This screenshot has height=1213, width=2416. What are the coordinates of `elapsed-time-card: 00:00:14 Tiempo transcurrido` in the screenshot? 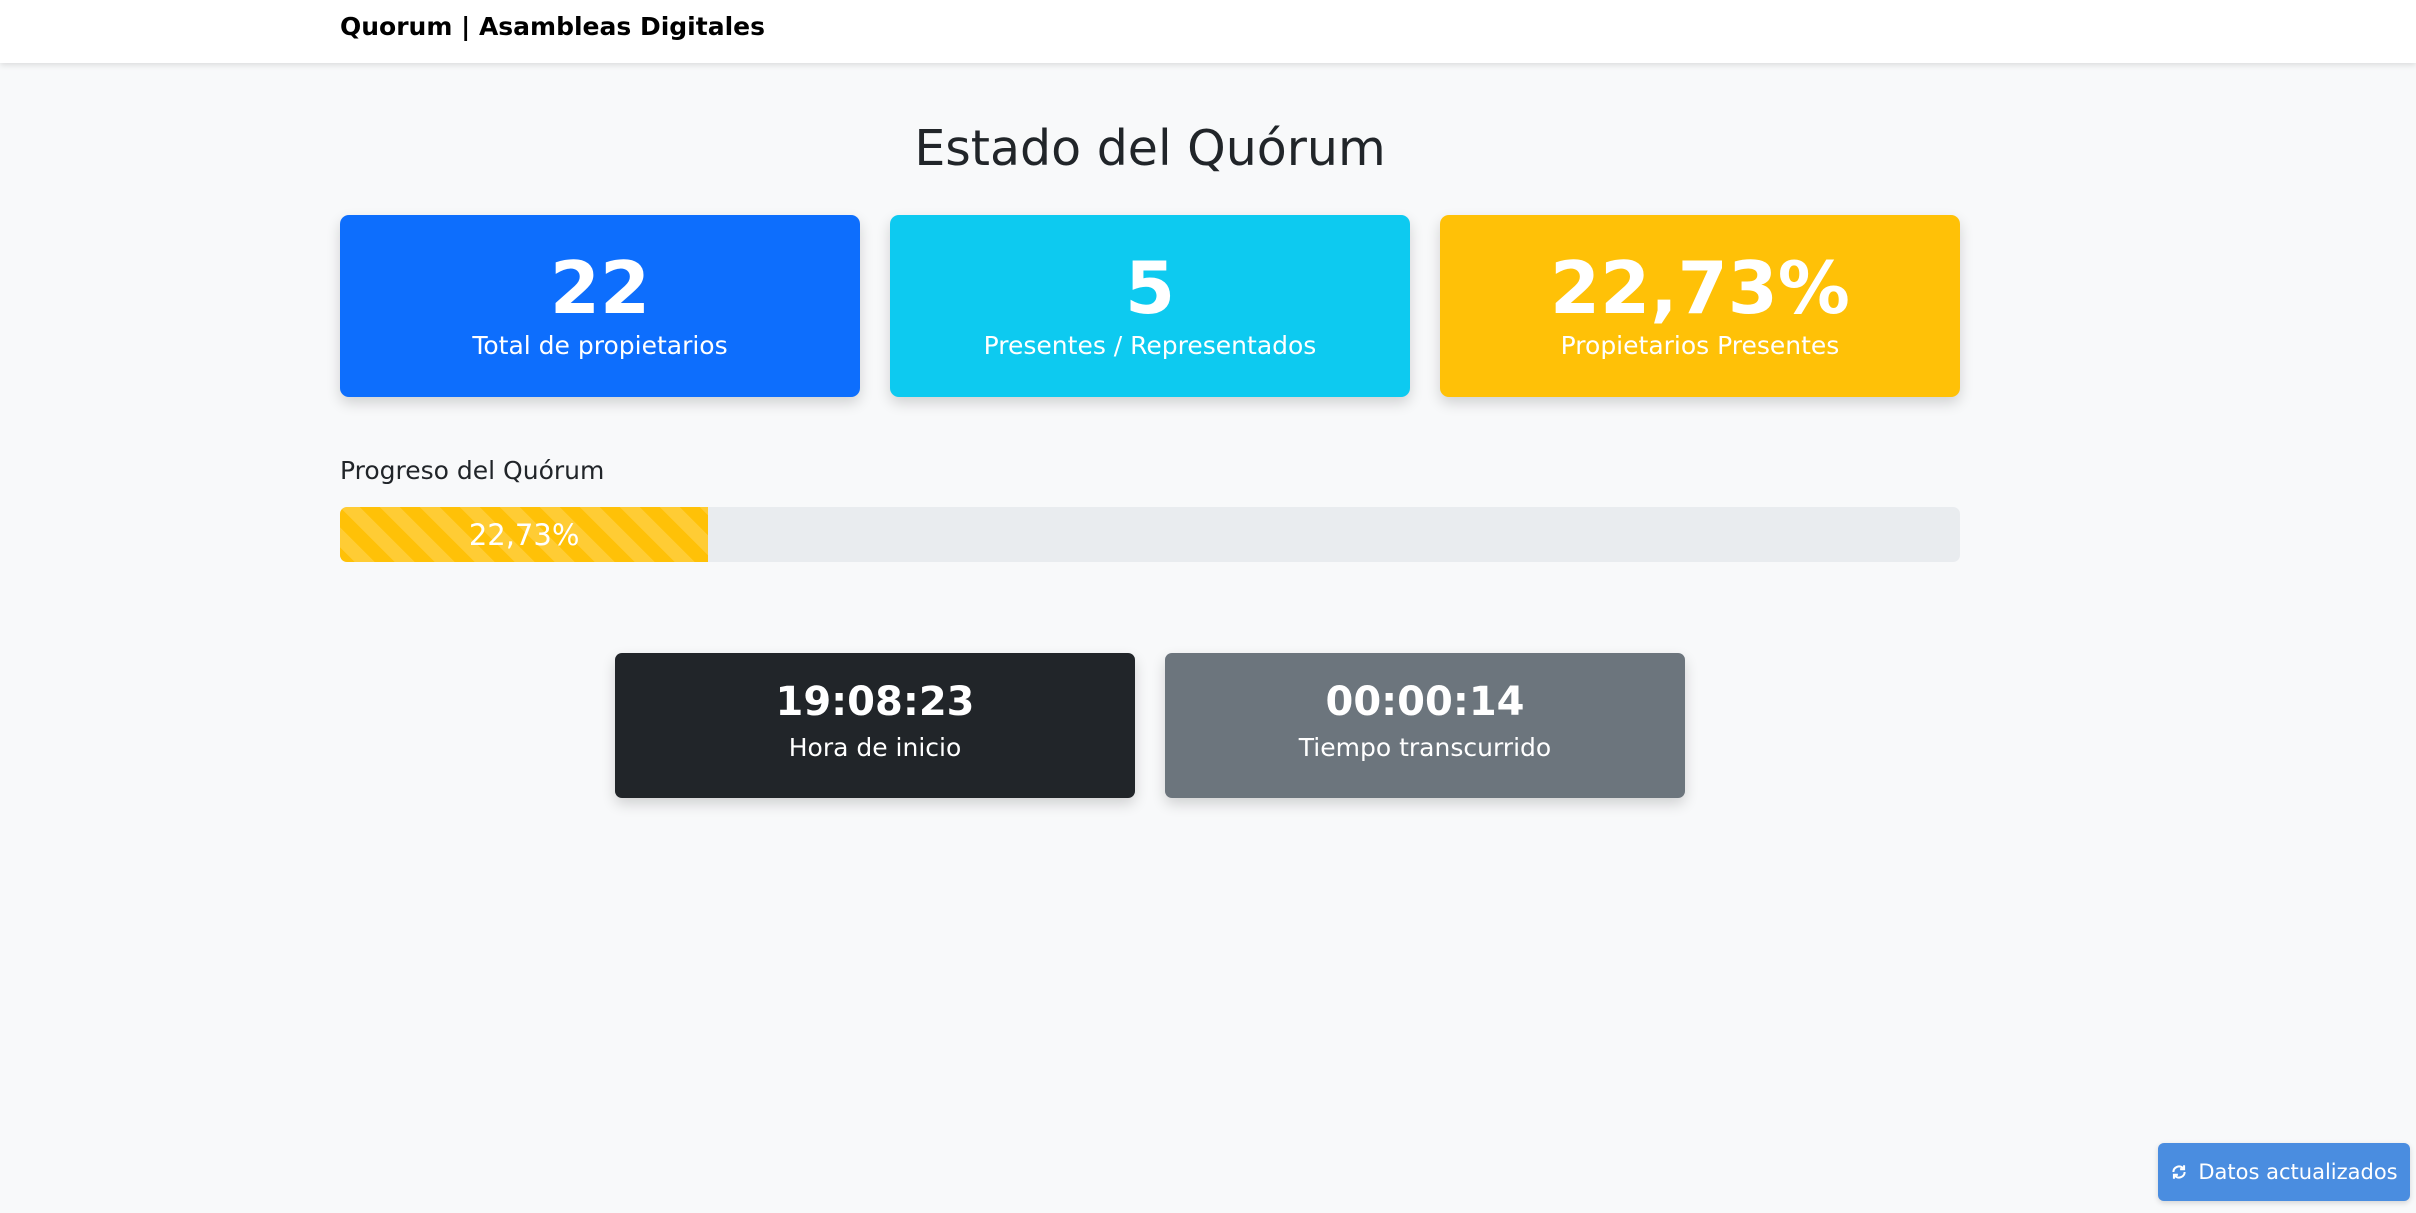 It's located at (1425, 725).